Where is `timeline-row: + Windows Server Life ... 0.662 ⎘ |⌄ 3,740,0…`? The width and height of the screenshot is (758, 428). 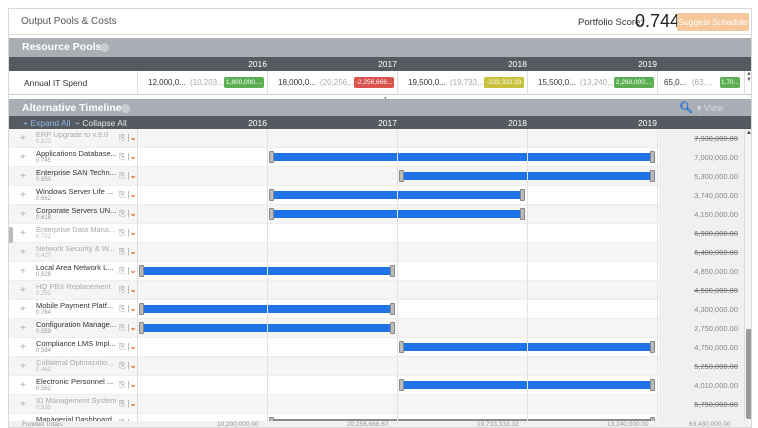
timeline-row: + Windows Server Life ... 0.662 ⎘ |⌄ 3,740,0… is located at coordinates (380, 195).